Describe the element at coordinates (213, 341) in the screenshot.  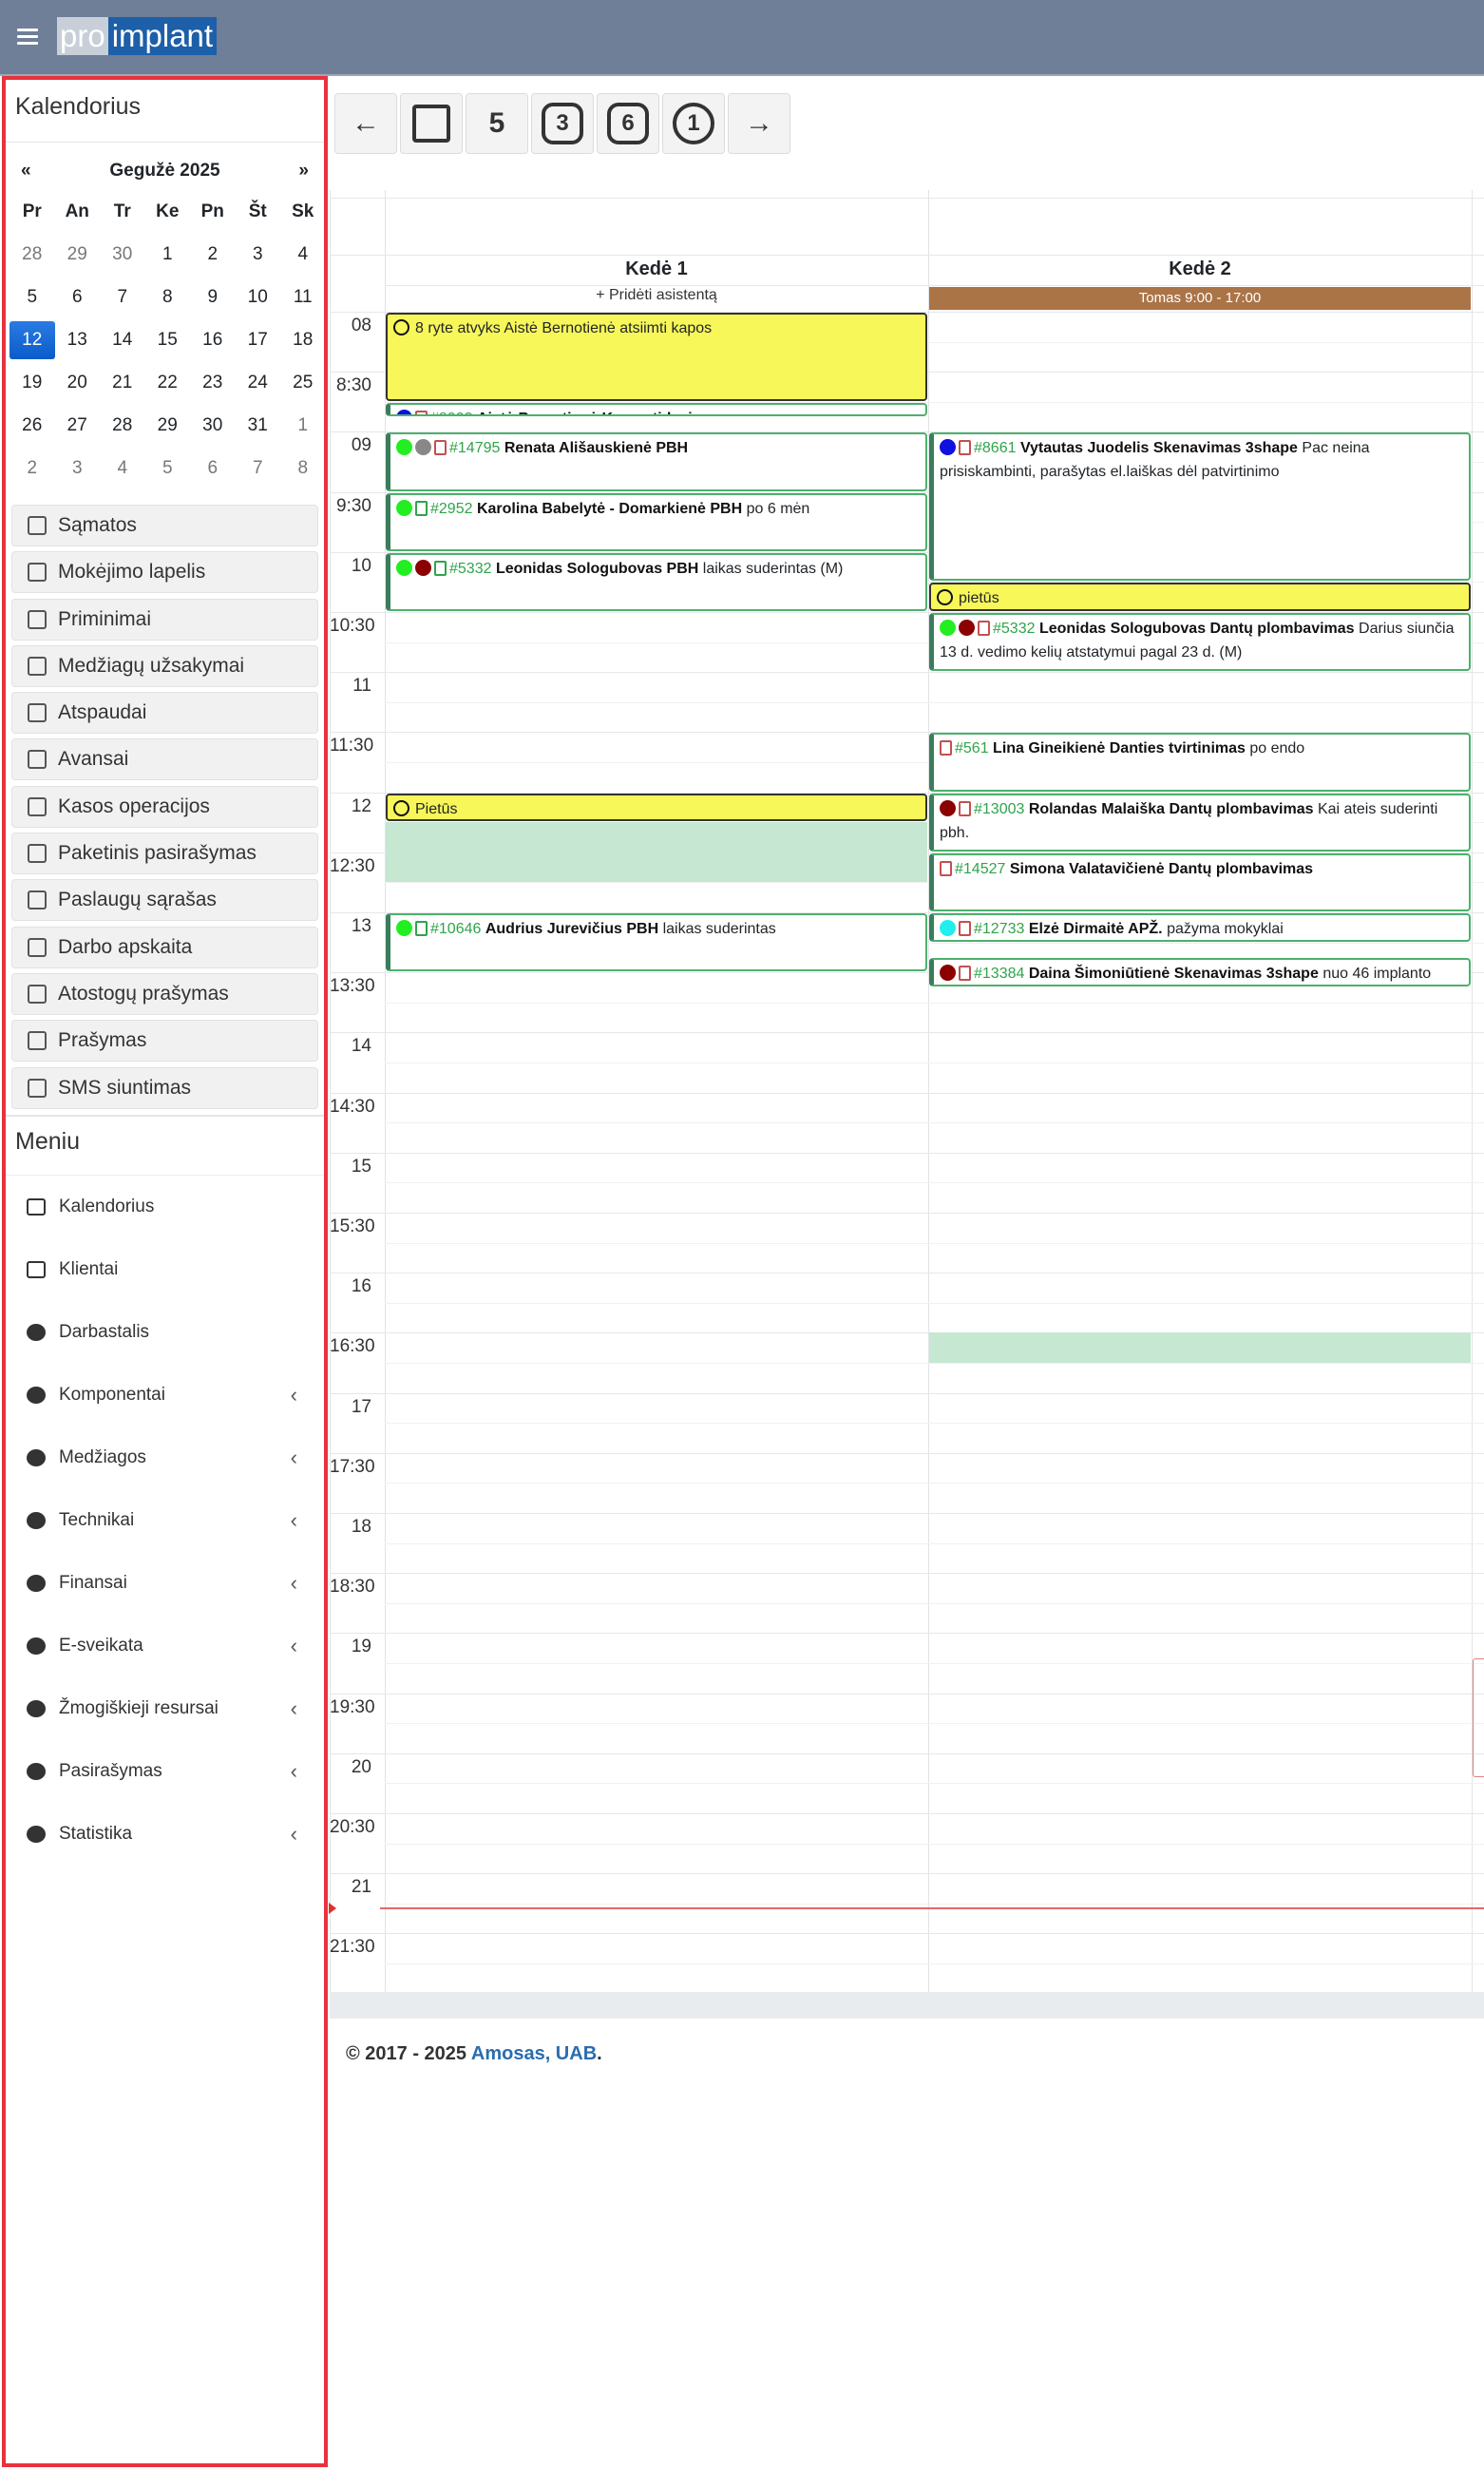
I see `calendar-day: 16` at that location.